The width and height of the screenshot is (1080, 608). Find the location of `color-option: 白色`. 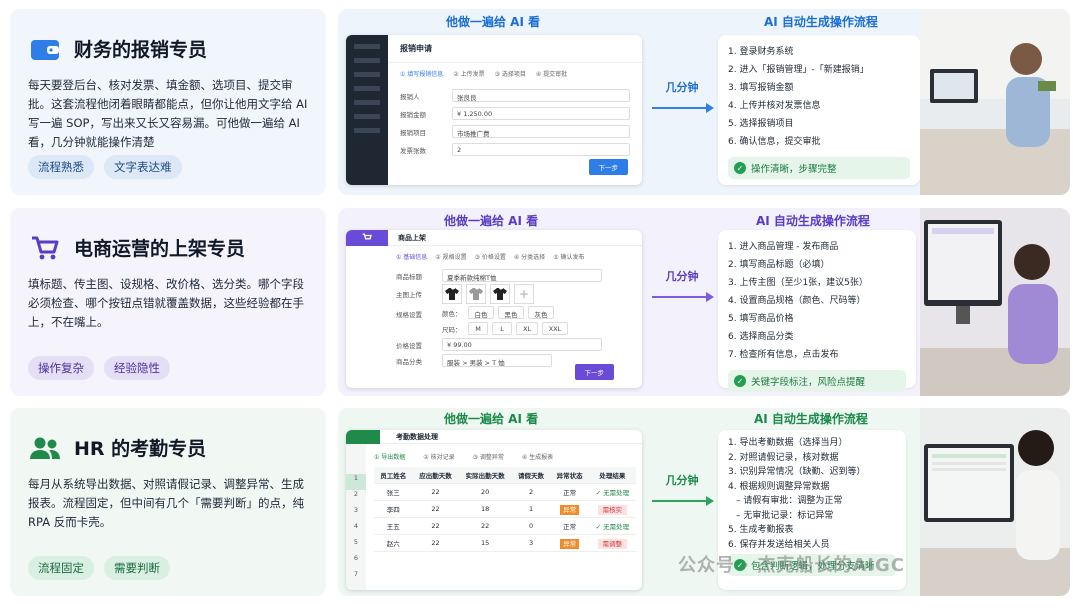

color-option: 白色 is located at coordinates (481, 312).